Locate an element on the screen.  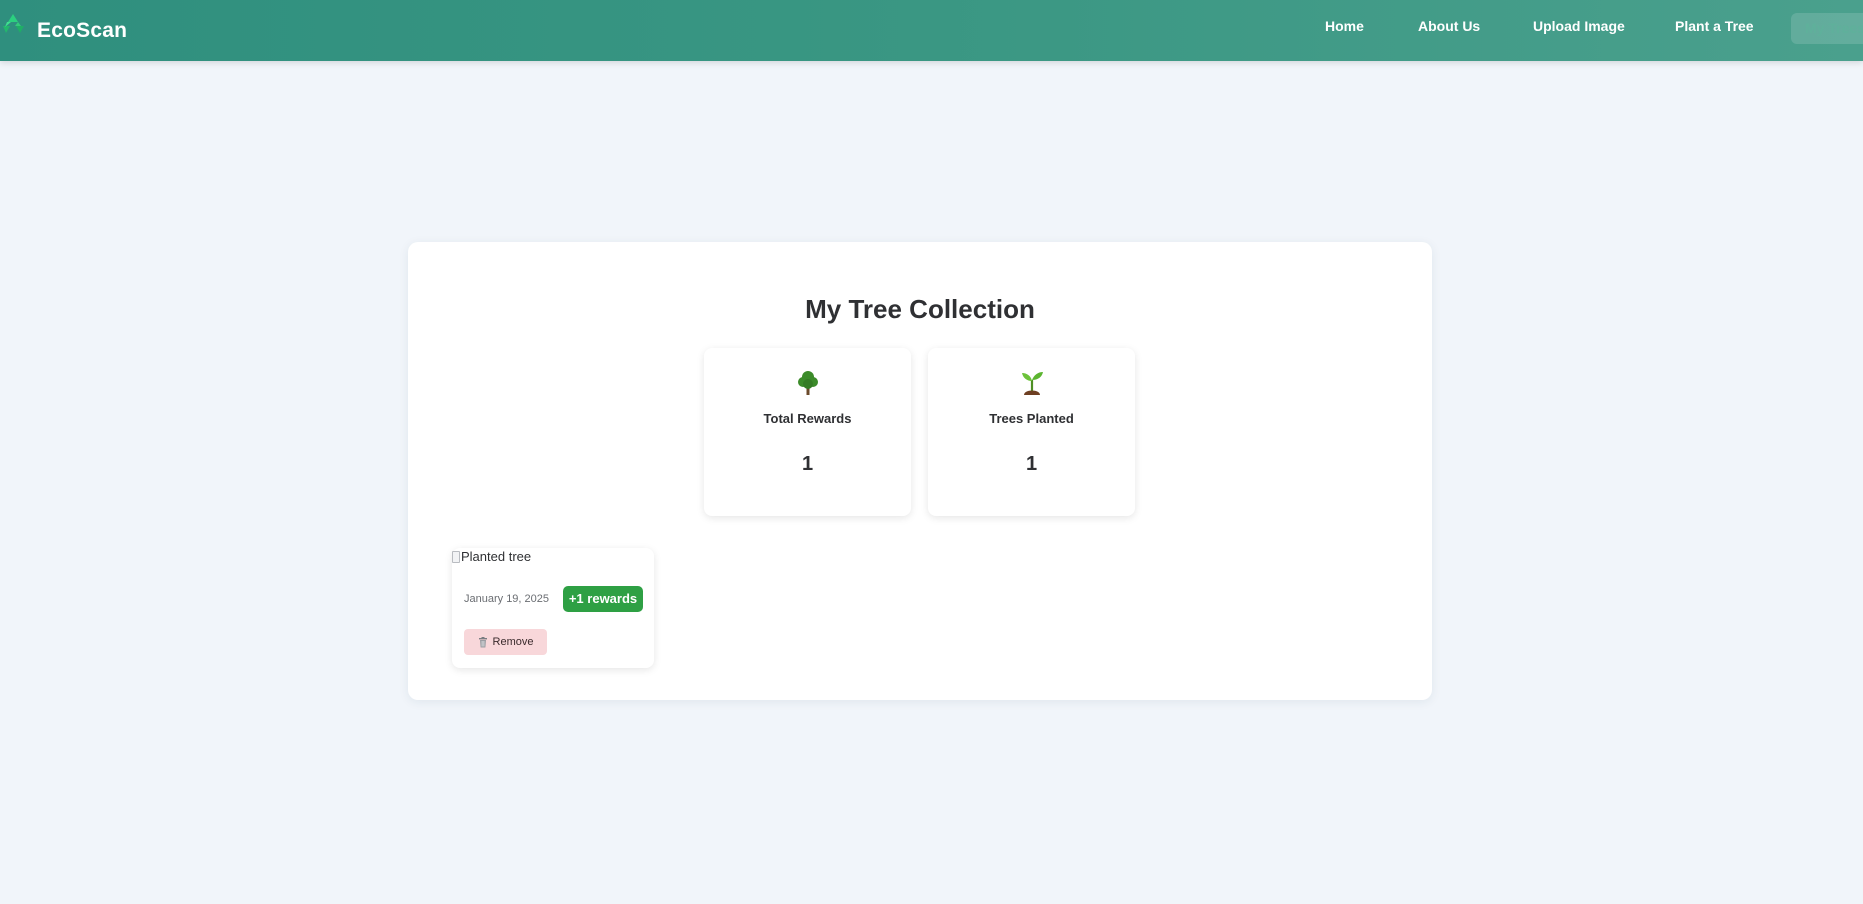
seedling-icon is located at coordinates (1032, 383).